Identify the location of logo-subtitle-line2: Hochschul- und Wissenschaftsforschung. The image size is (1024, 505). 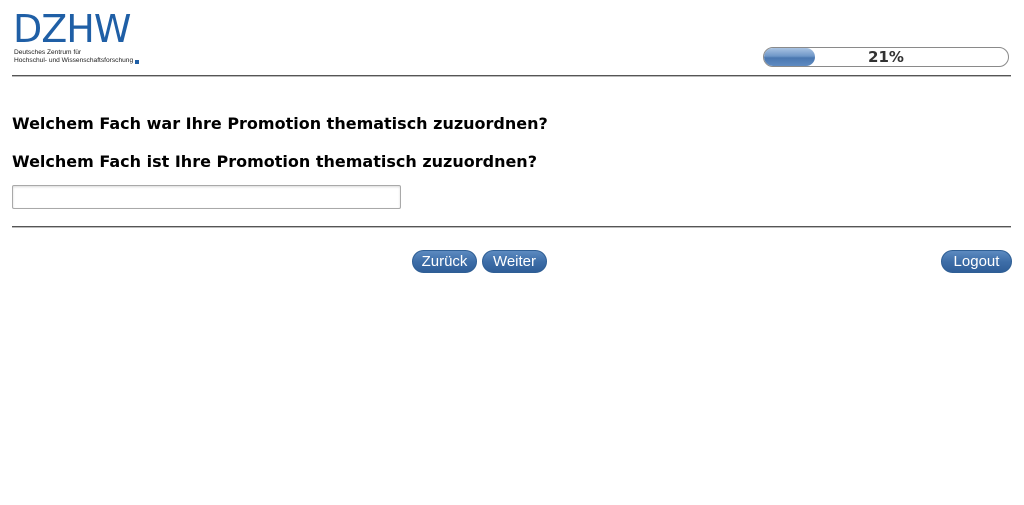
(74, 60).